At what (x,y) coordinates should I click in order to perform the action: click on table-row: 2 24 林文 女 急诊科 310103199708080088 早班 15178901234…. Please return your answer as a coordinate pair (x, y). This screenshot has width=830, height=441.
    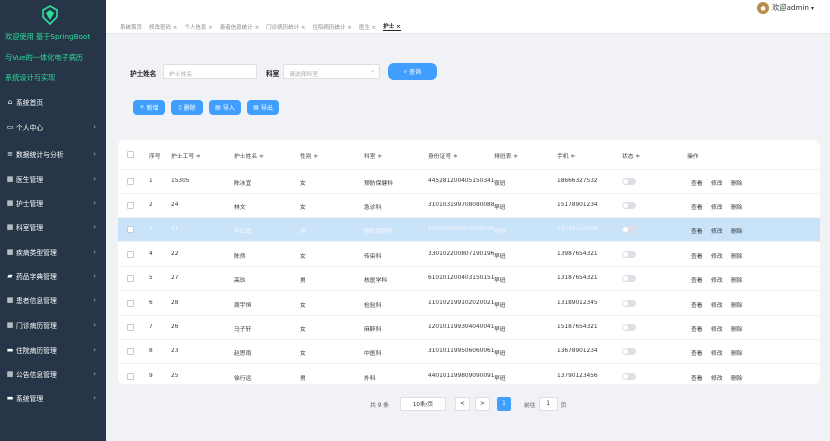
    Looking at the image, I should click on (469, 206).